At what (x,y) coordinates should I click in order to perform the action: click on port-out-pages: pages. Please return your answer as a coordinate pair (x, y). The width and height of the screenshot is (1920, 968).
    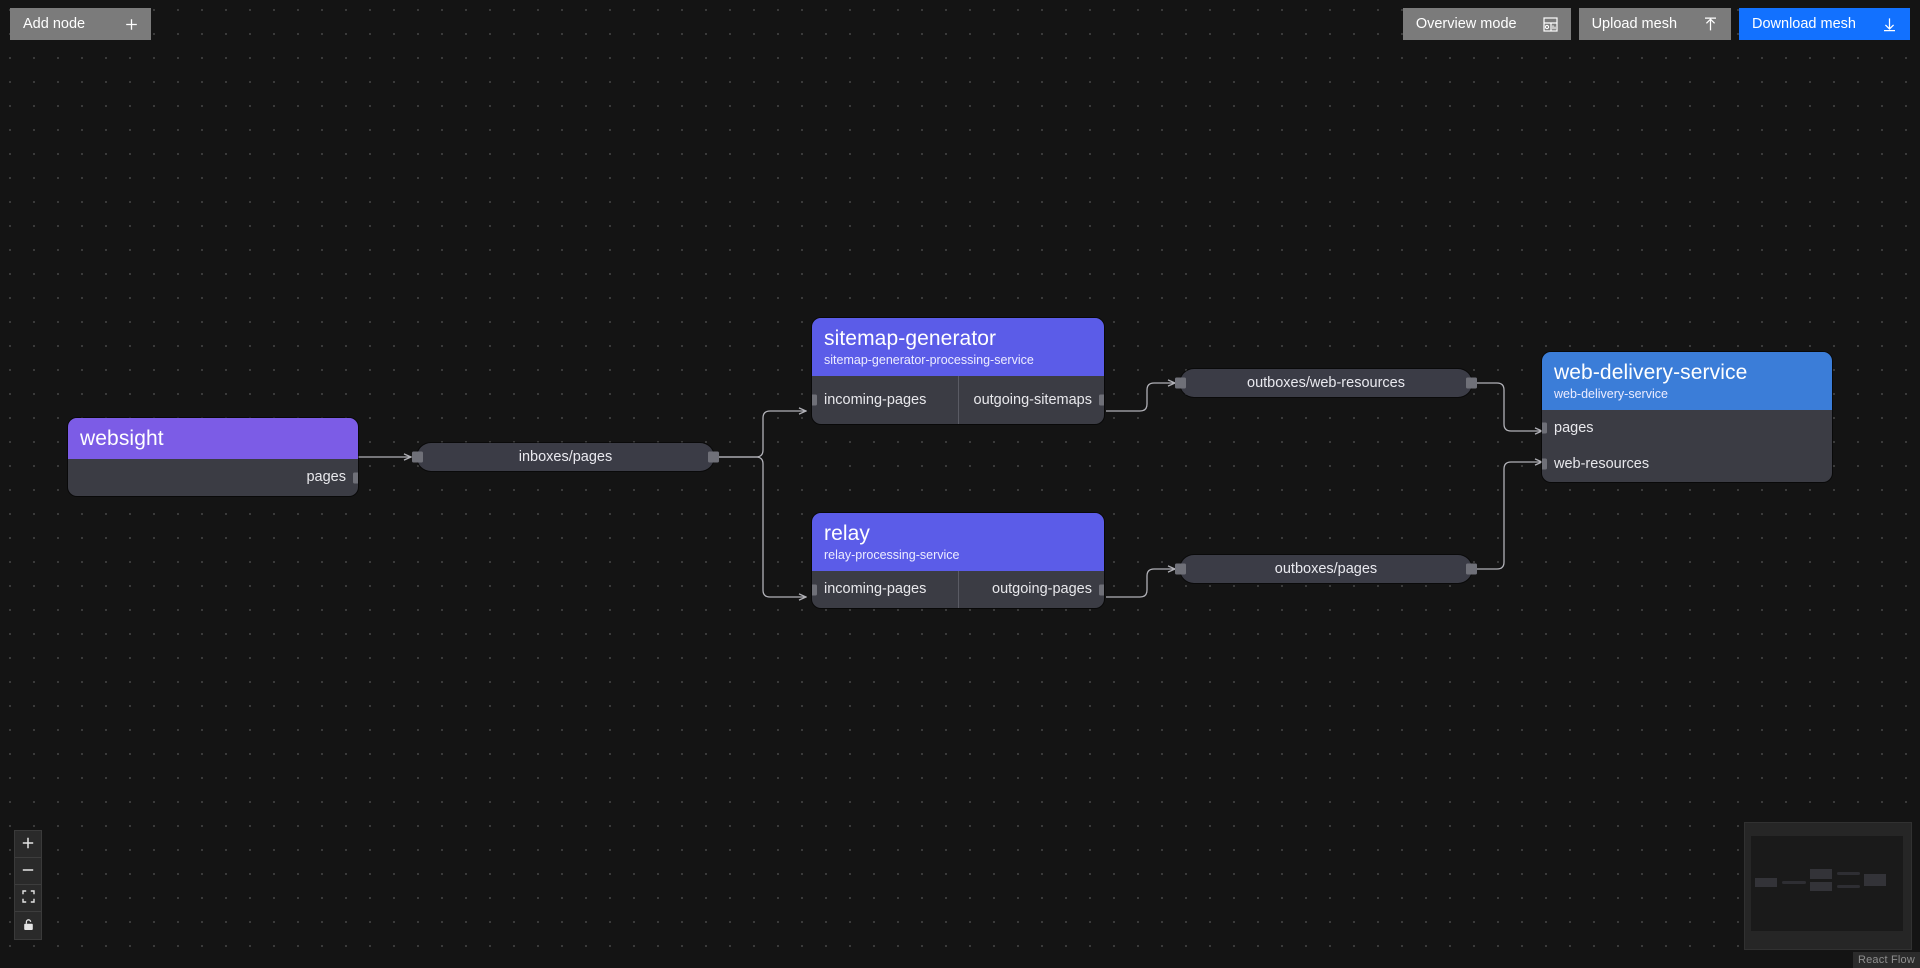
    Looking at the image, I should click on (213, 477).